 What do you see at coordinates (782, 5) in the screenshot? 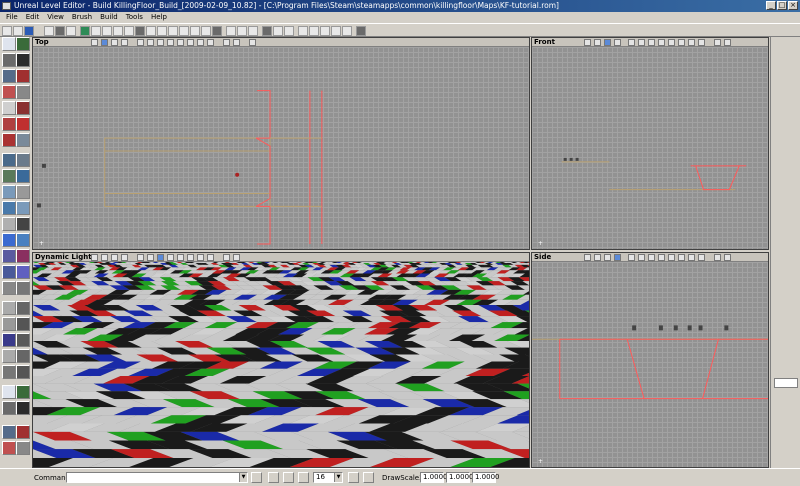
I see `maximize-button: □` at bounding box center [782, 5].